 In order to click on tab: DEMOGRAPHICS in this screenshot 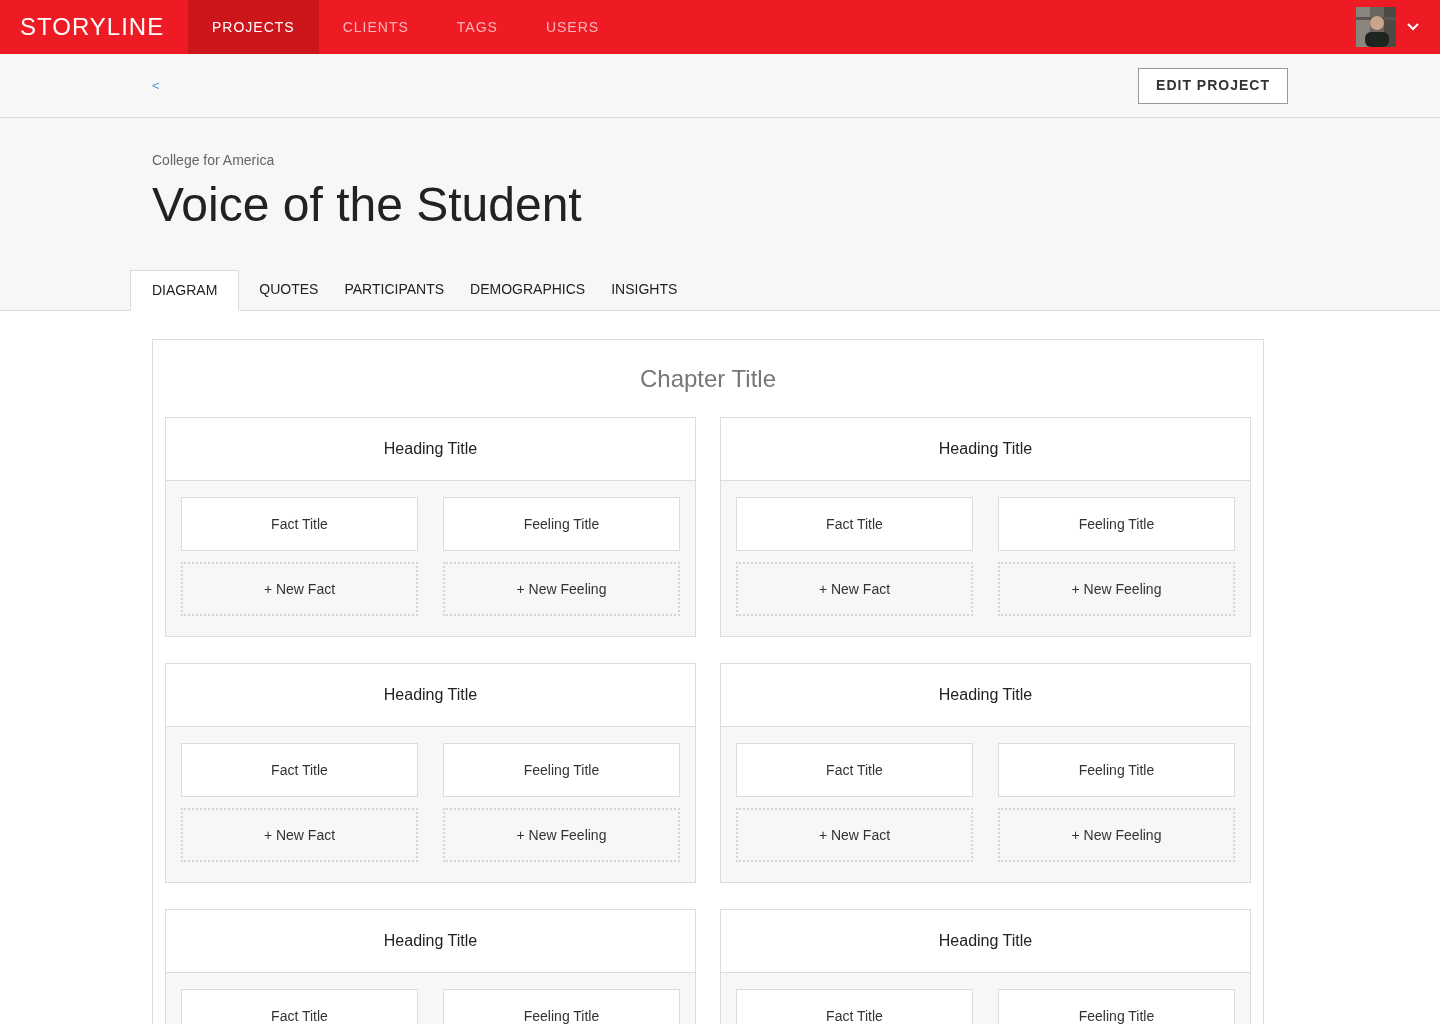, I will do `click(528, 289)`.